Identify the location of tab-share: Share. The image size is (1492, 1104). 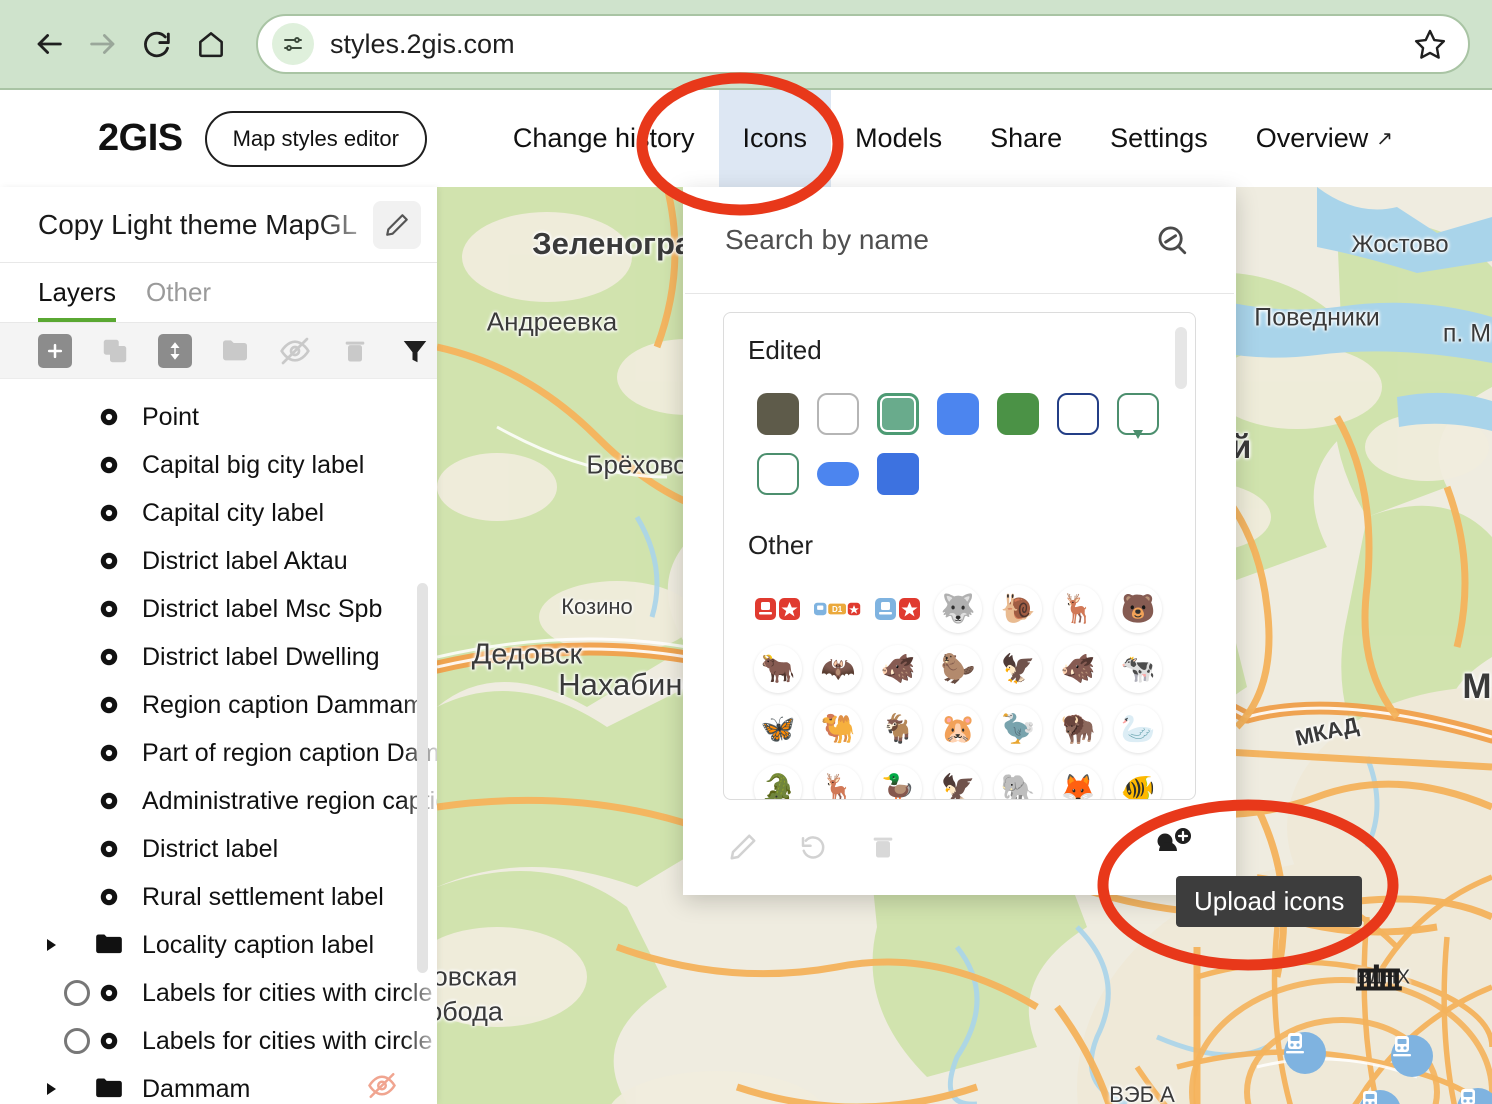
(1026, 138).